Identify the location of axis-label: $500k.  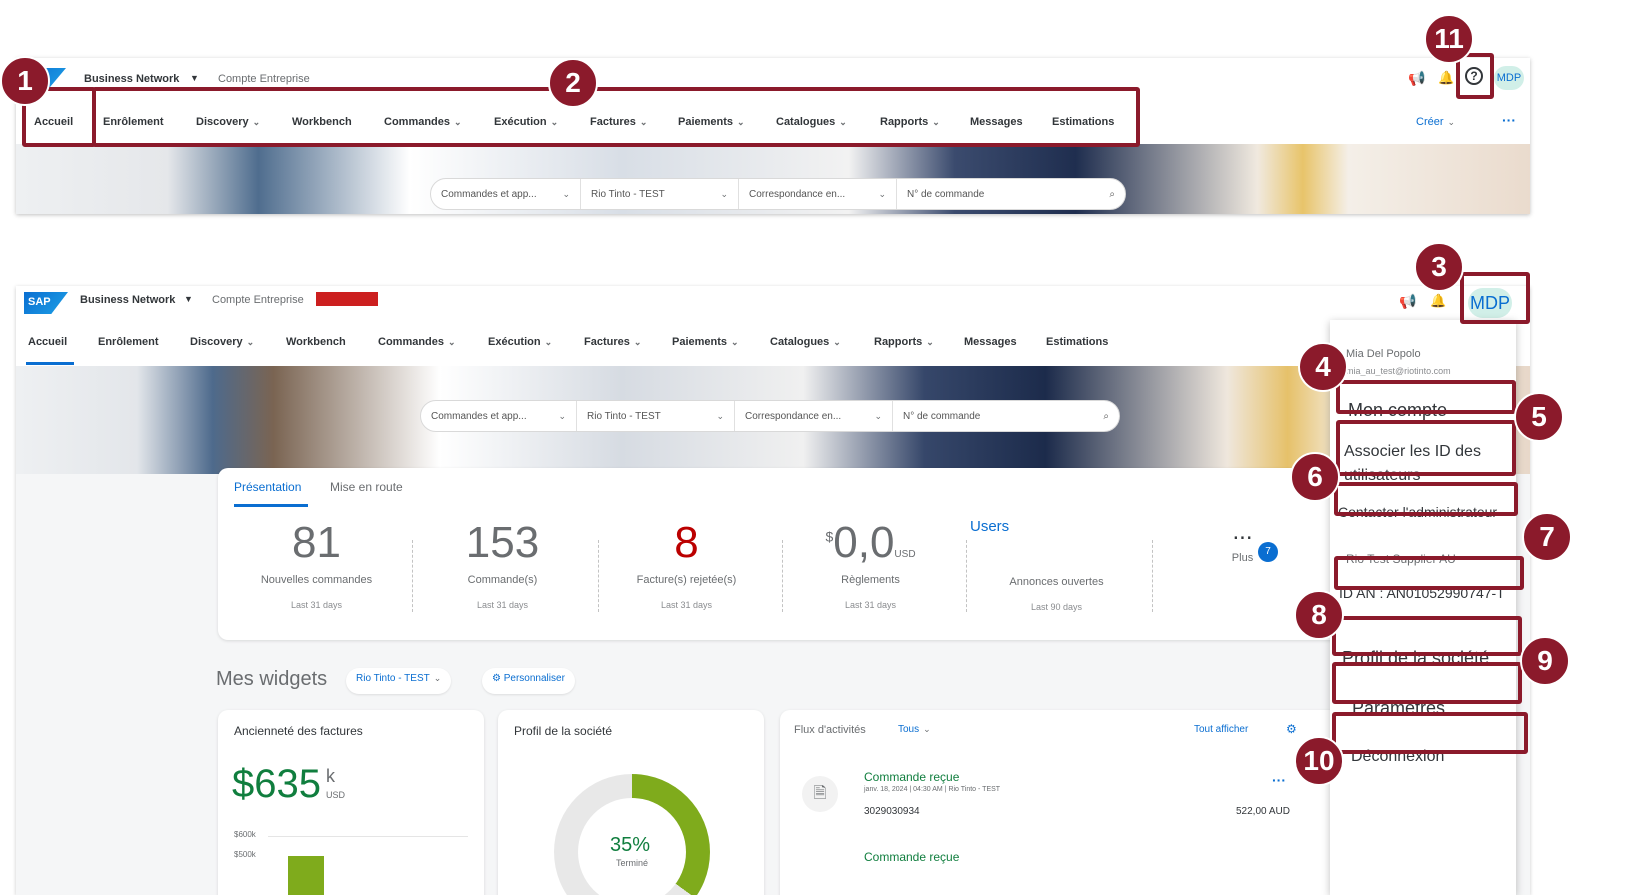
(245, 854).